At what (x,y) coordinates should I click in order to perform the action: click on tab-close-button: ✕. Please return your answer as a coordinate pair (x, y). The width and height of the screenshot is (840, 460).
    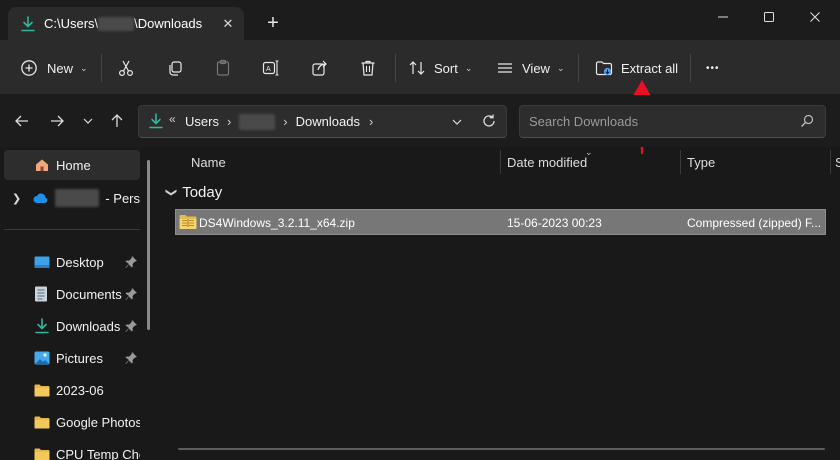
    Looking at the image, I should click on (228, 24).